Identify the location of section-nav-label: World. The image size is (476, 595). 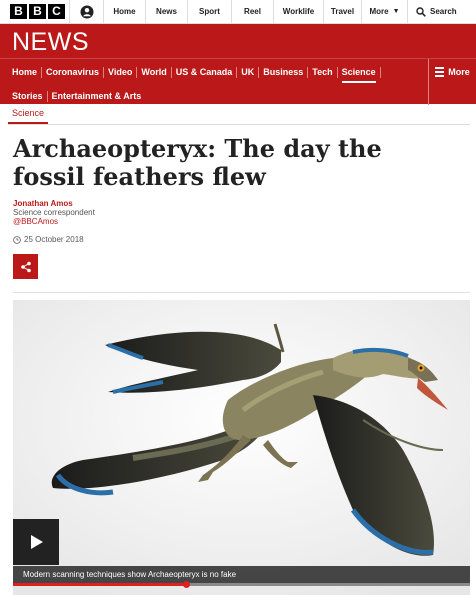
(154, 72).